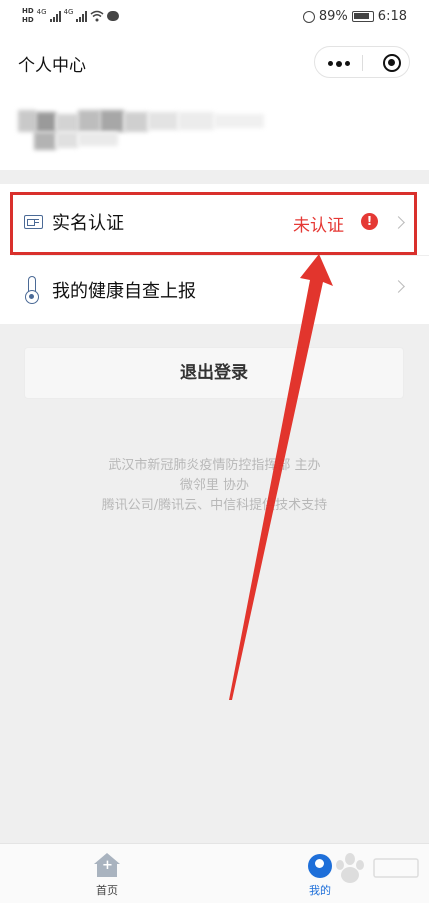 The width and height of the screenshot is (429, 903). Describe the element at coordinates (28, 20) in the screenshot. I see `hd-label-2: HD` at that location.